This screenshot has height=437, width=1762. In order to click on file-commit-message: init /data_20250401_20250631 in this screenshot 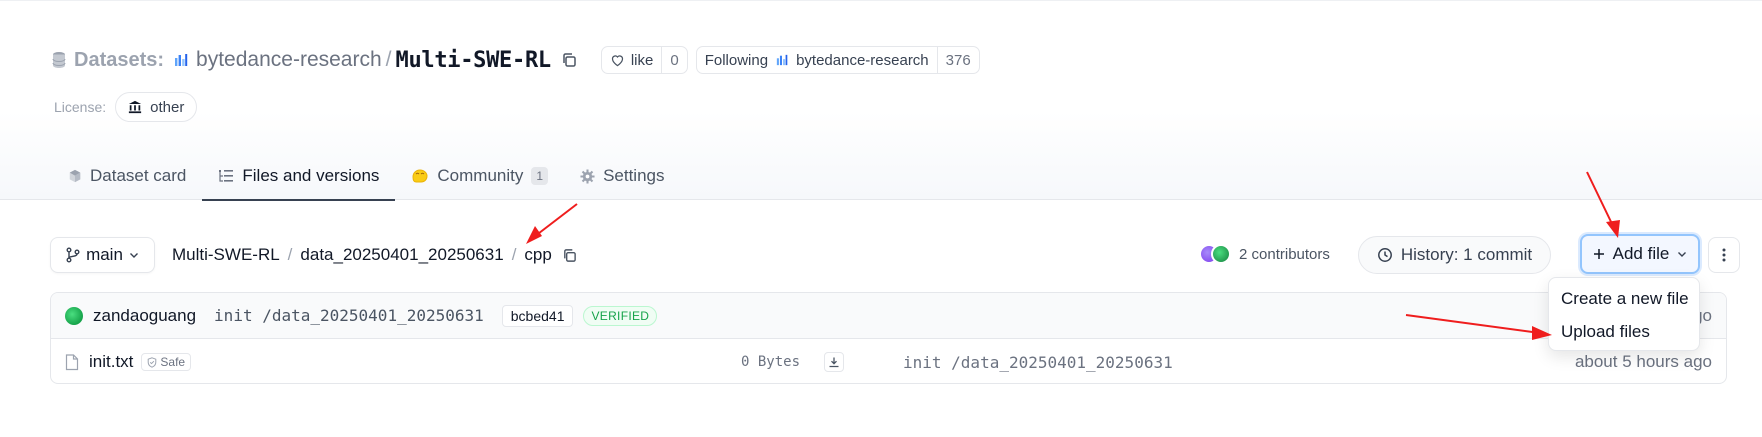, I will do `click(1038, 362)`.